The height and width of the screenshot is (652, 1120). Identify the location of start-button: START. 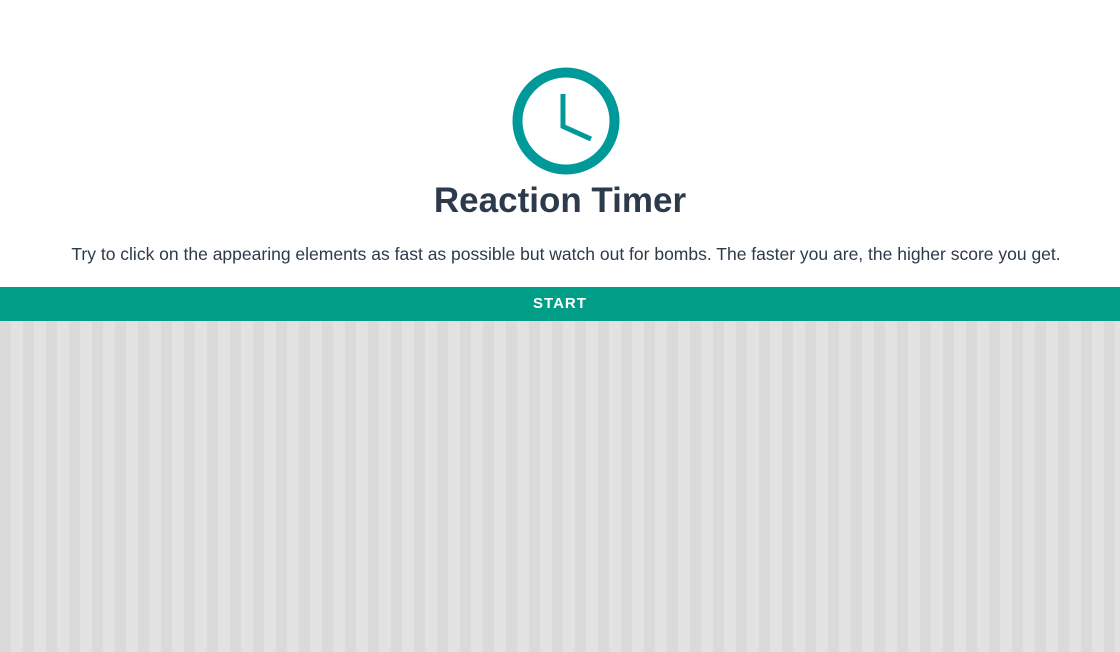
(560, 304).